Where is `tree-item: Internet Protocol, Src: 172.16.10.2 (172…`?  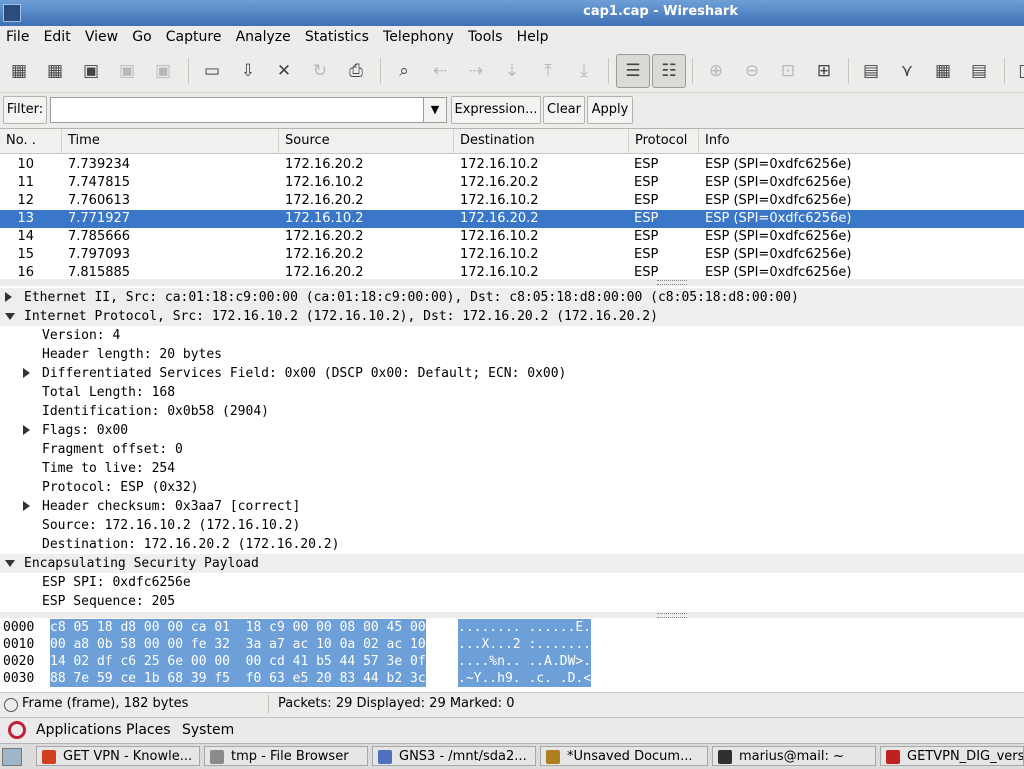
tree-item: Internet Protocol, Src: 172.16.10.2 (172… is located at coordinates (512, 316).